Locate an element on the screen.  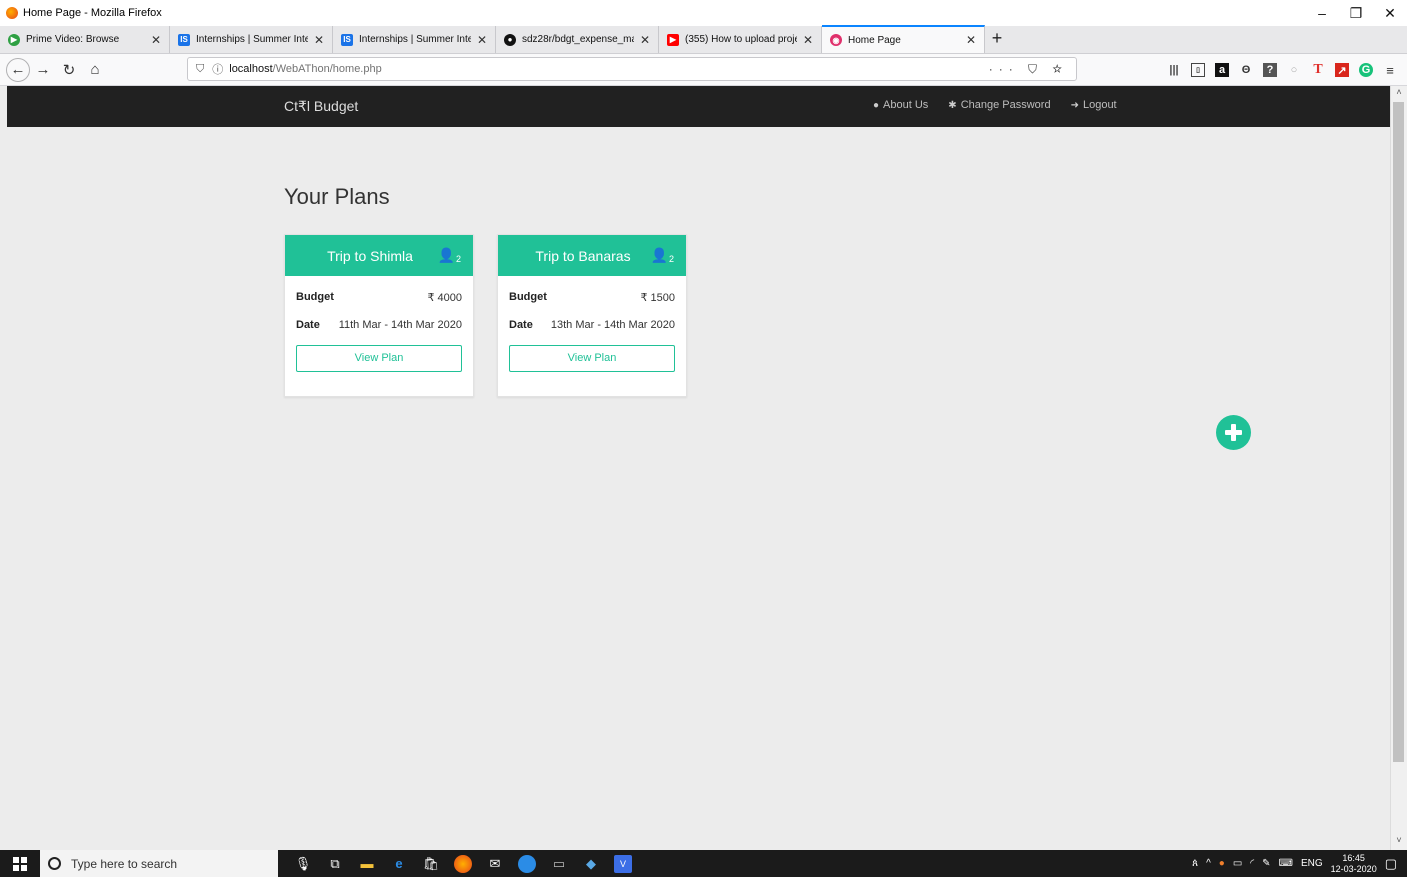
minimize-button: – is located at coordinates (1322, 13).